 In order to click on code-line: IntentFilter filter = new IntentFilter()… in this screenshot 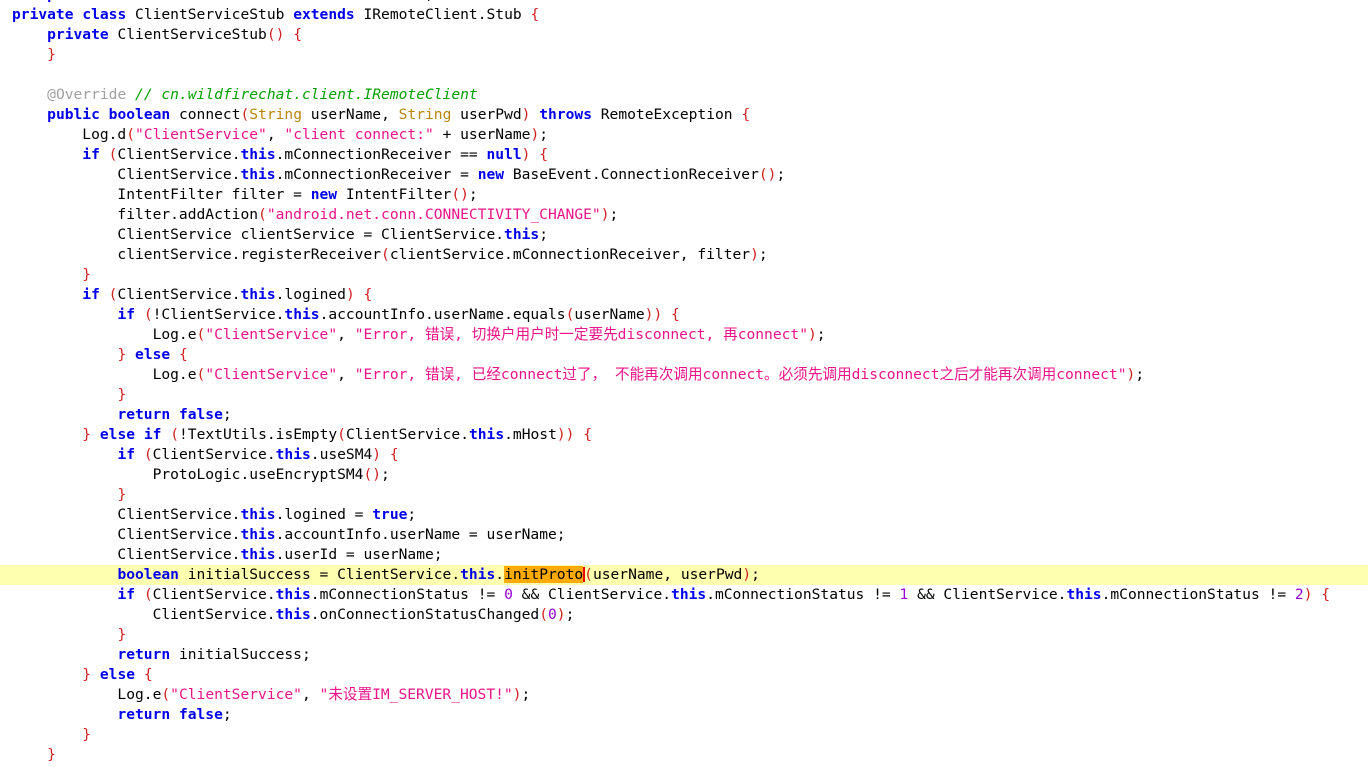, I will do `click(684, 195)`.